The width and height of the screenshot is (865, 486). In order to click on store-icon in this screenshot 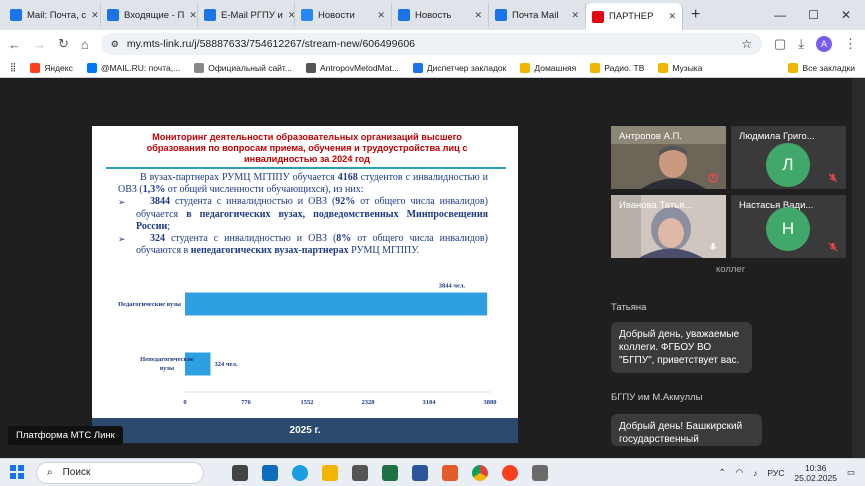, I will do `click(360, 472)`.